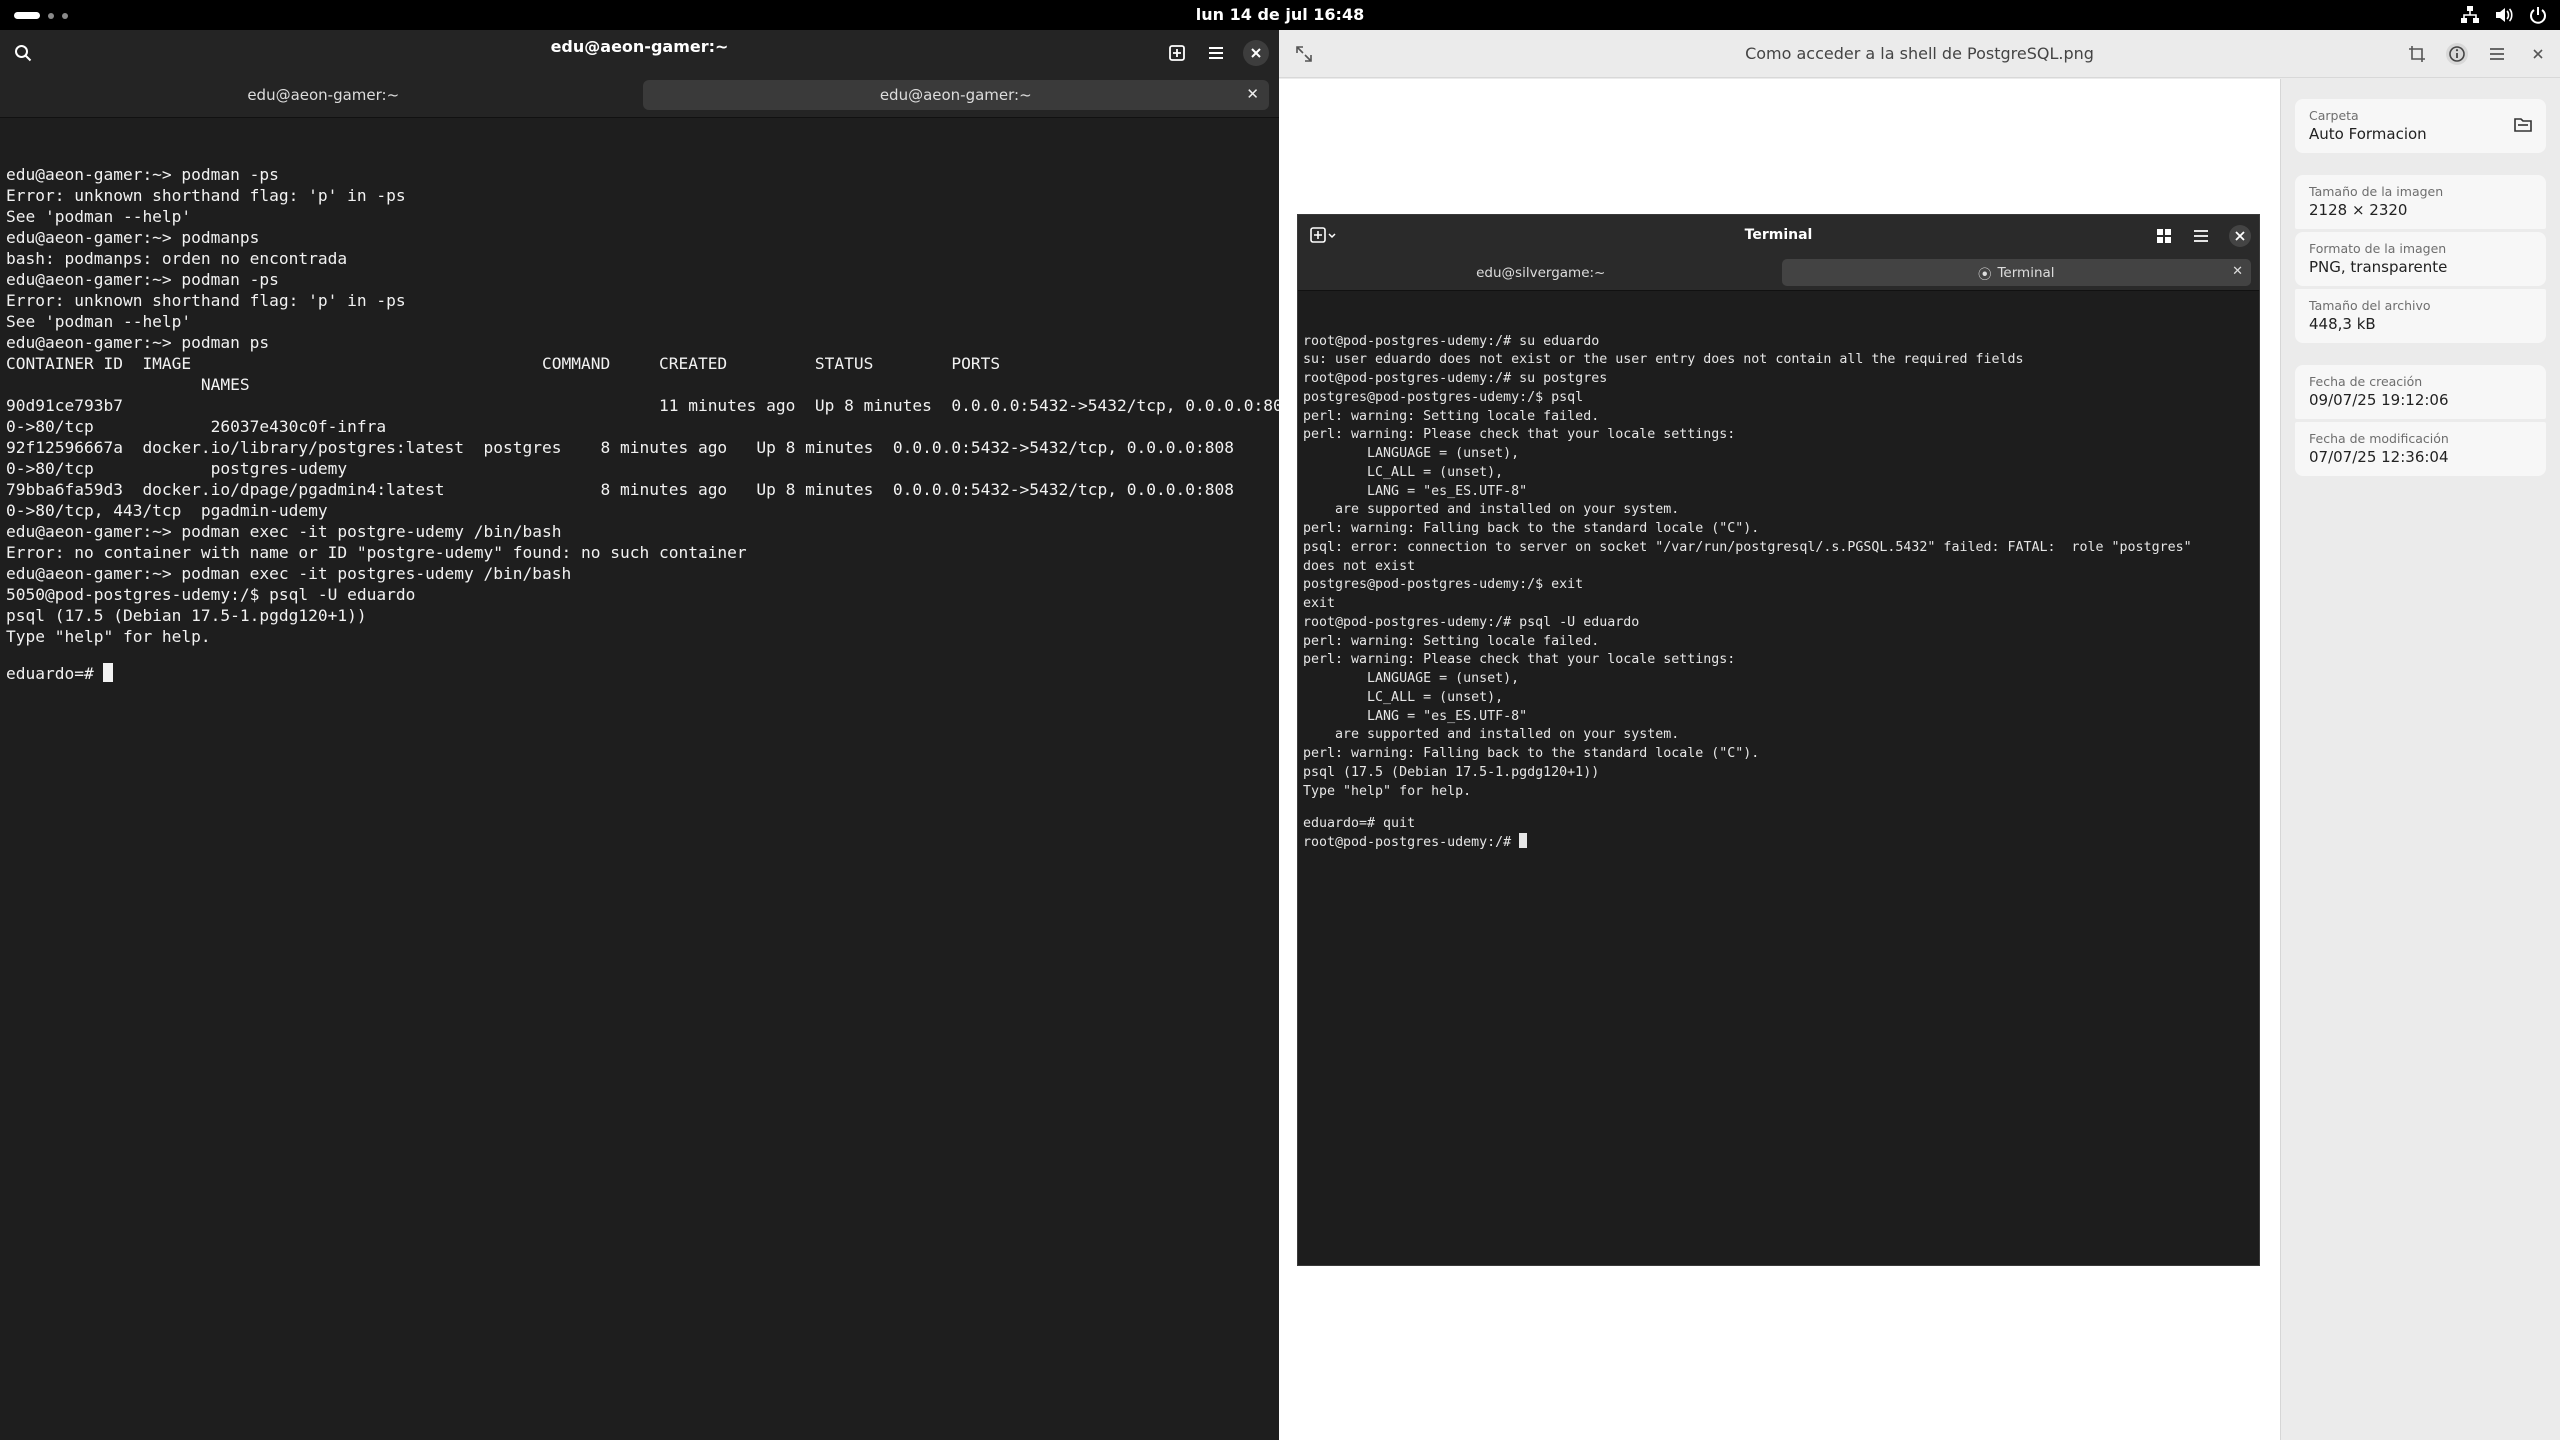 The width and height of the screenshot is (2560, 1440). I want to click on folder-row: Carpeta Auto Formacion, so click(2420, 126).